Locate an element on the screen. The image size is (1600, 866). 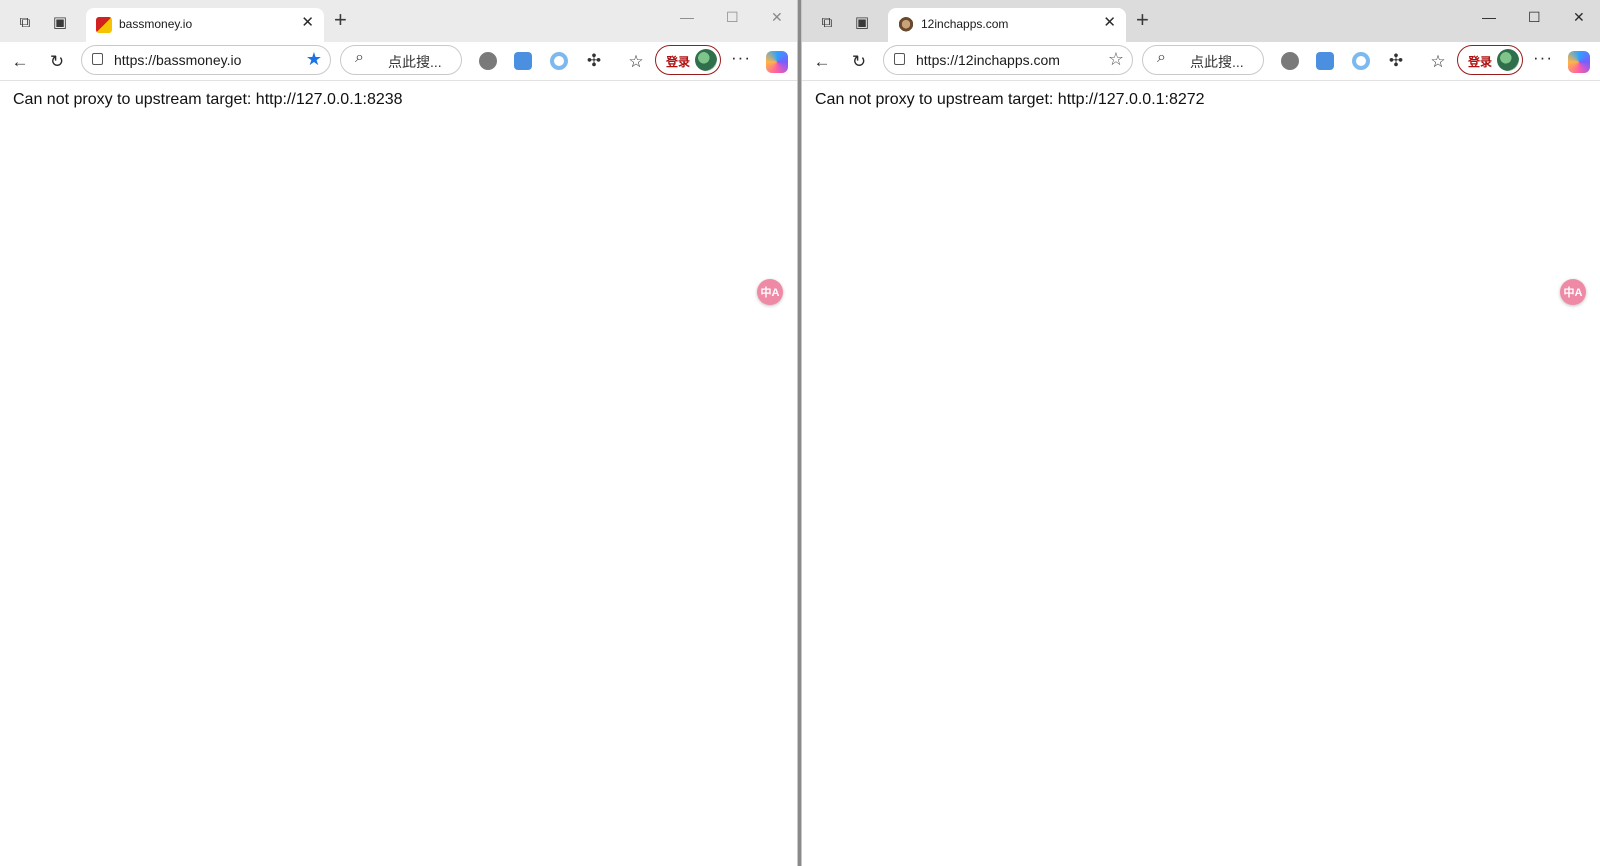
favorite-star-icon: ★ is located at coordinates (314, 59).